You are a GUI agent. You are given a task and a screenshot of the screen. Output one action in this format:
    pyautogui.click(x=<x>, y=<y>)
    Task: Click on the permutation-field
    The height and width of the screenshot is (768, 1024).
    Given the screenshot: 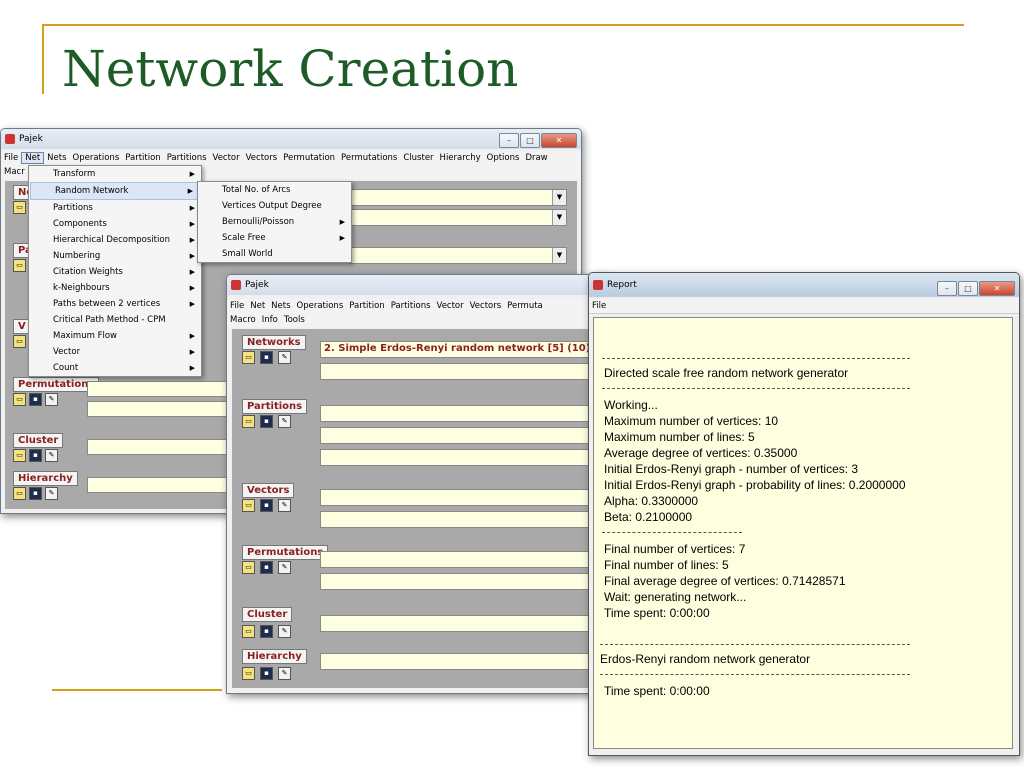 What is the action you would take?
    pyautogui.click(x=163, y=389)
    